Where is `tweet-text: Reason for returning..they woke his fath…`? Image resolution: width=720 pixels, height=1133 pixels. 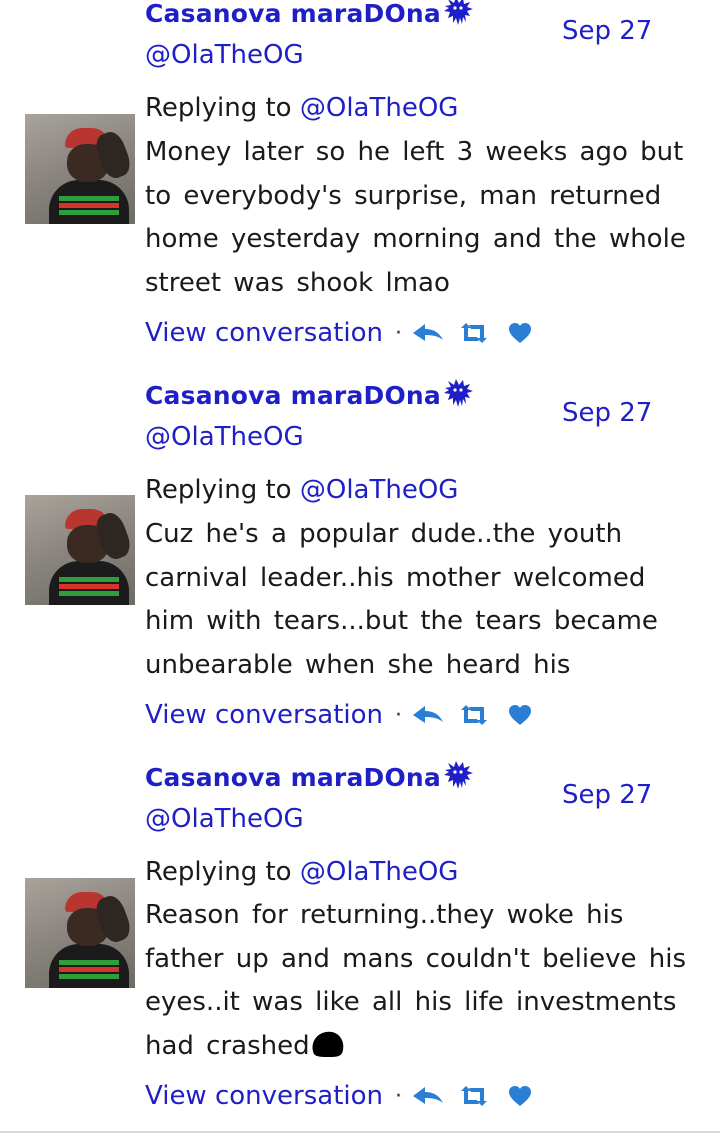 tweet-text: Reason for returning..they woke his fath… is located at coordinates (416, 981).